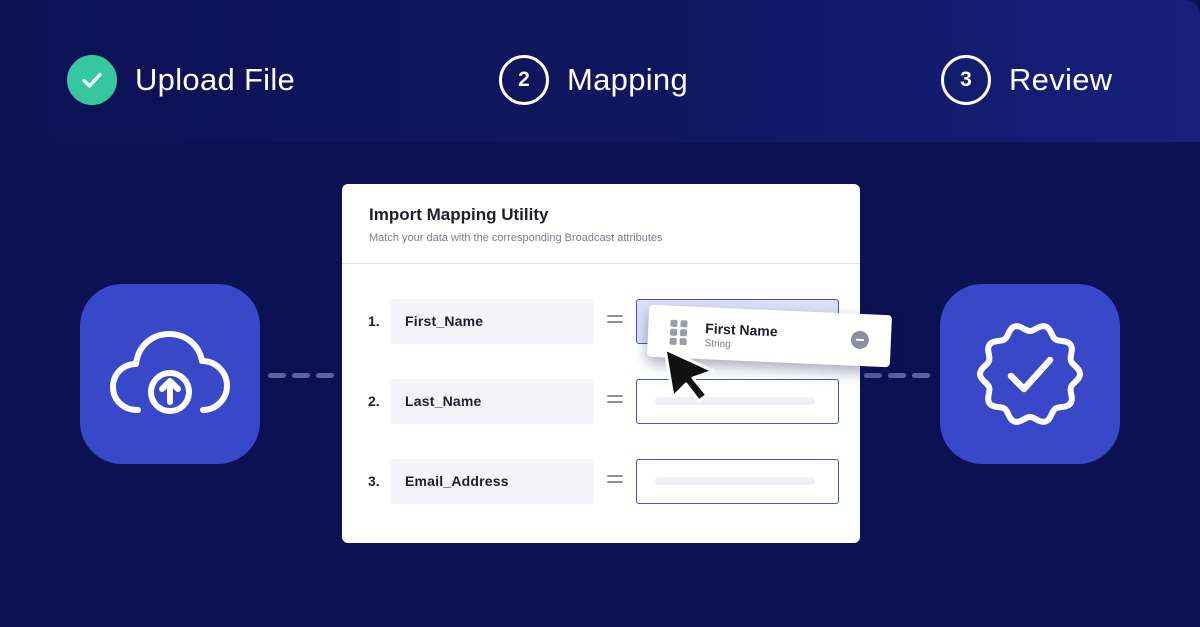  Describe the element at coordinates (459, 214) in the screenshot. I see `card-title: Import Mapping Utility` at that location.